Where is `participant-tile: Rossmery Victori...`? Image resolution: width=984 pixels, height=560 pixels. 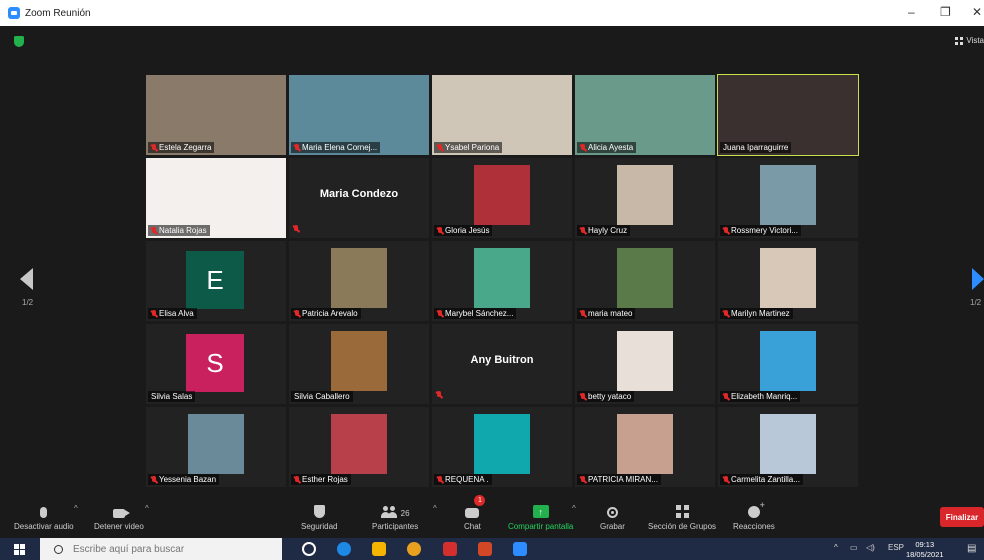 participant-tile: Rossmery Victori... is located at coordinates (788, 198).